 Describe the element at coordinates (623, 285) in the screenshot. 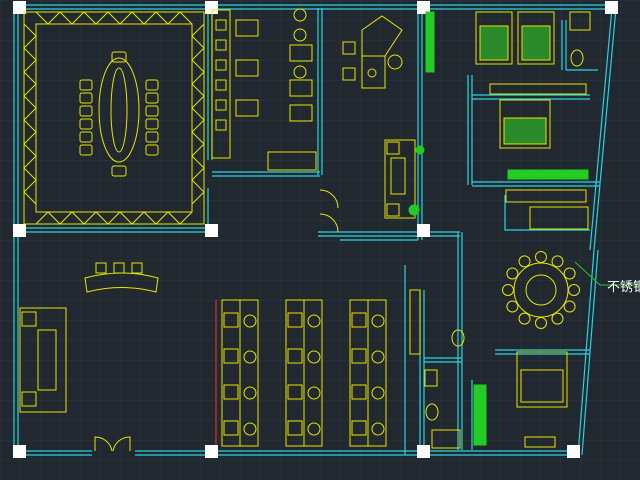

I see `callout-label: 不锈钢` at that location.